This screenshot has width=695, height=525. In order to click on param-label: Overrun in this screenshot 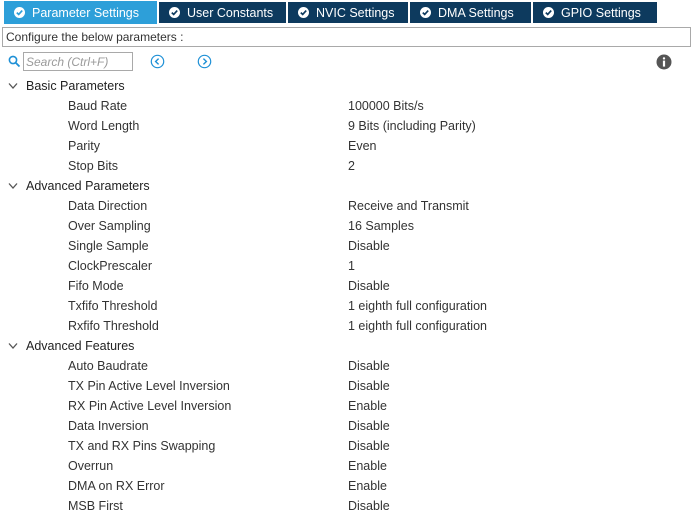, I will do `click(91, 466)`.